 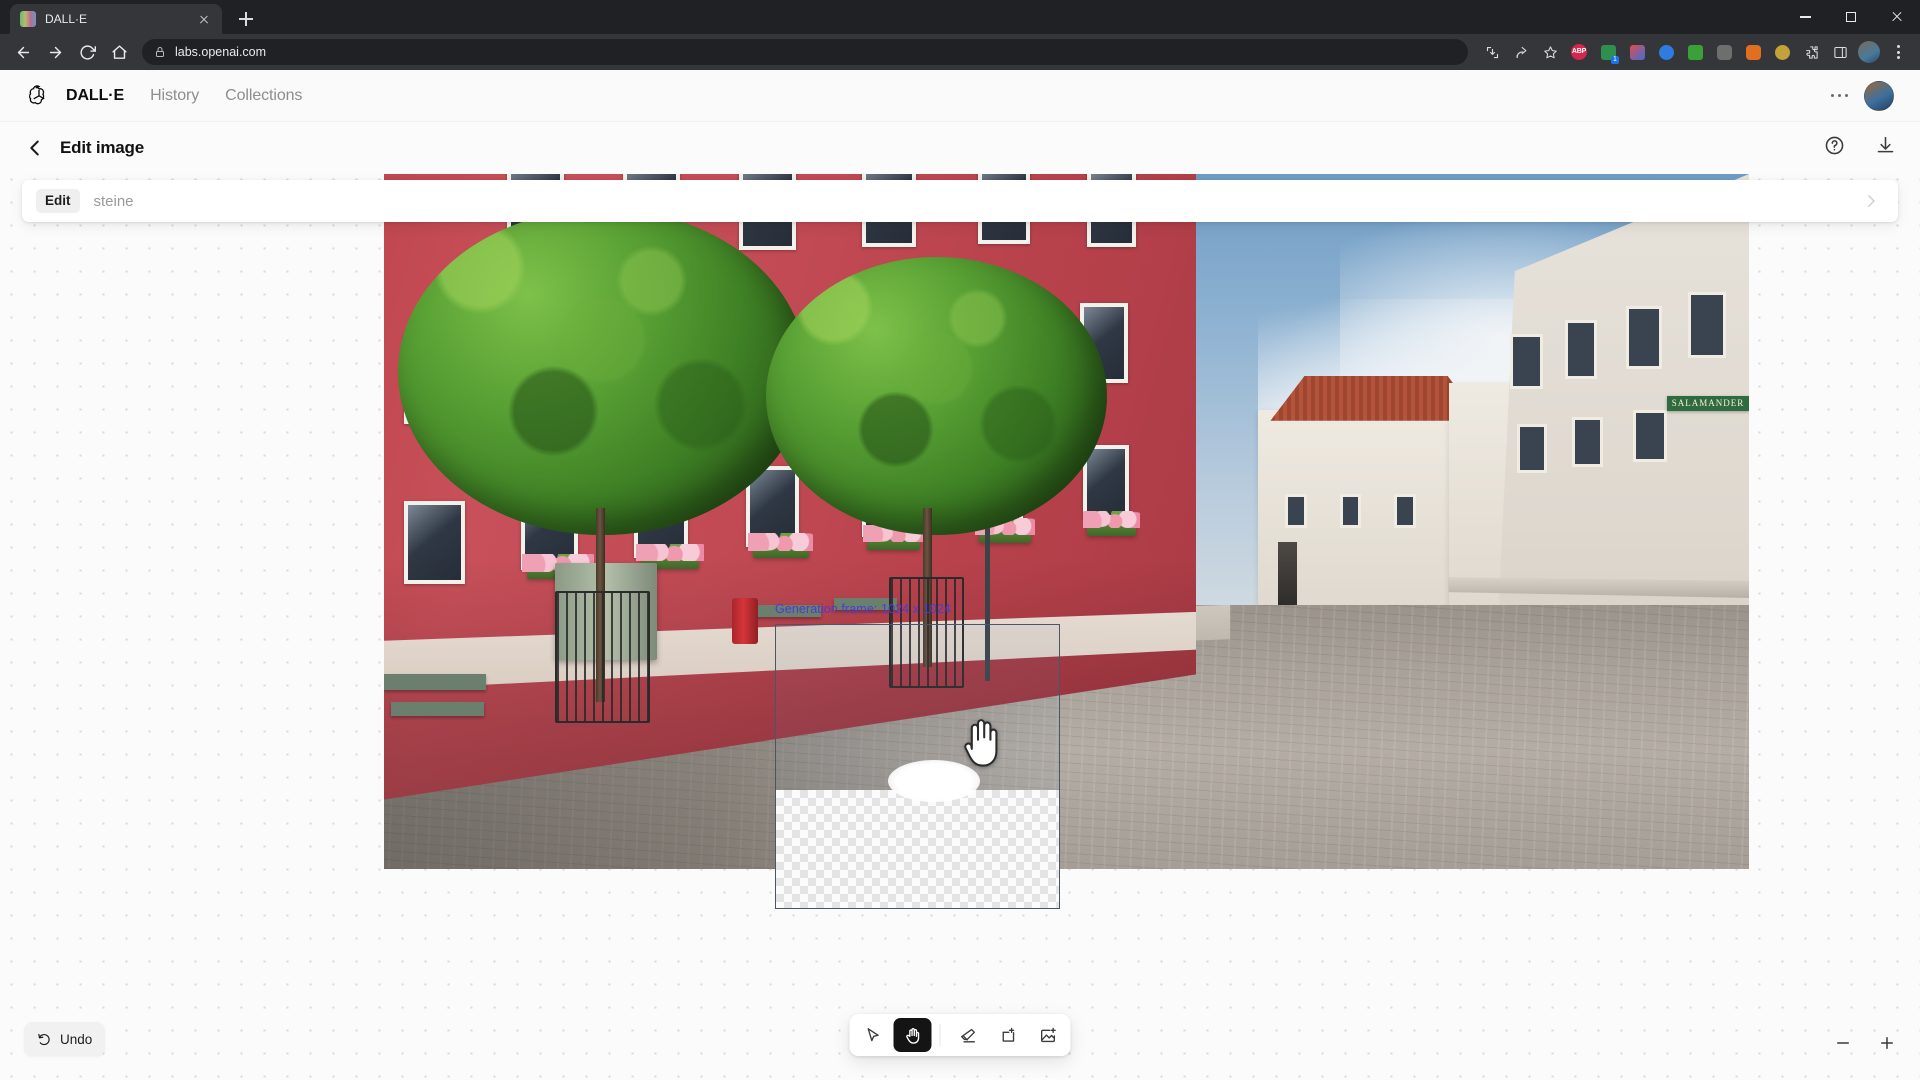 I want to click on edit-image-bar: Edit image, so click(x=960, y=148).